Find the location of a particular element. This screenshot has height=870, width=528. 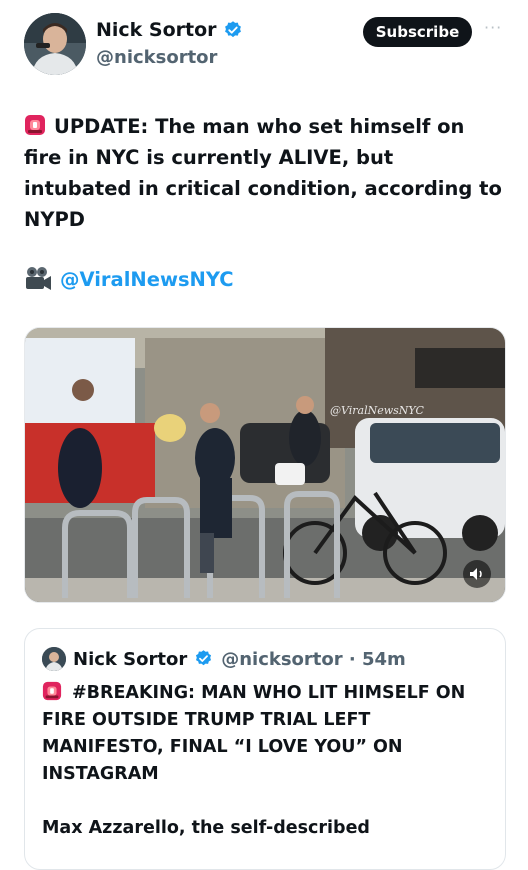

tweet-credit: @ViralNewsNYC is located at coordinates (129, 279).